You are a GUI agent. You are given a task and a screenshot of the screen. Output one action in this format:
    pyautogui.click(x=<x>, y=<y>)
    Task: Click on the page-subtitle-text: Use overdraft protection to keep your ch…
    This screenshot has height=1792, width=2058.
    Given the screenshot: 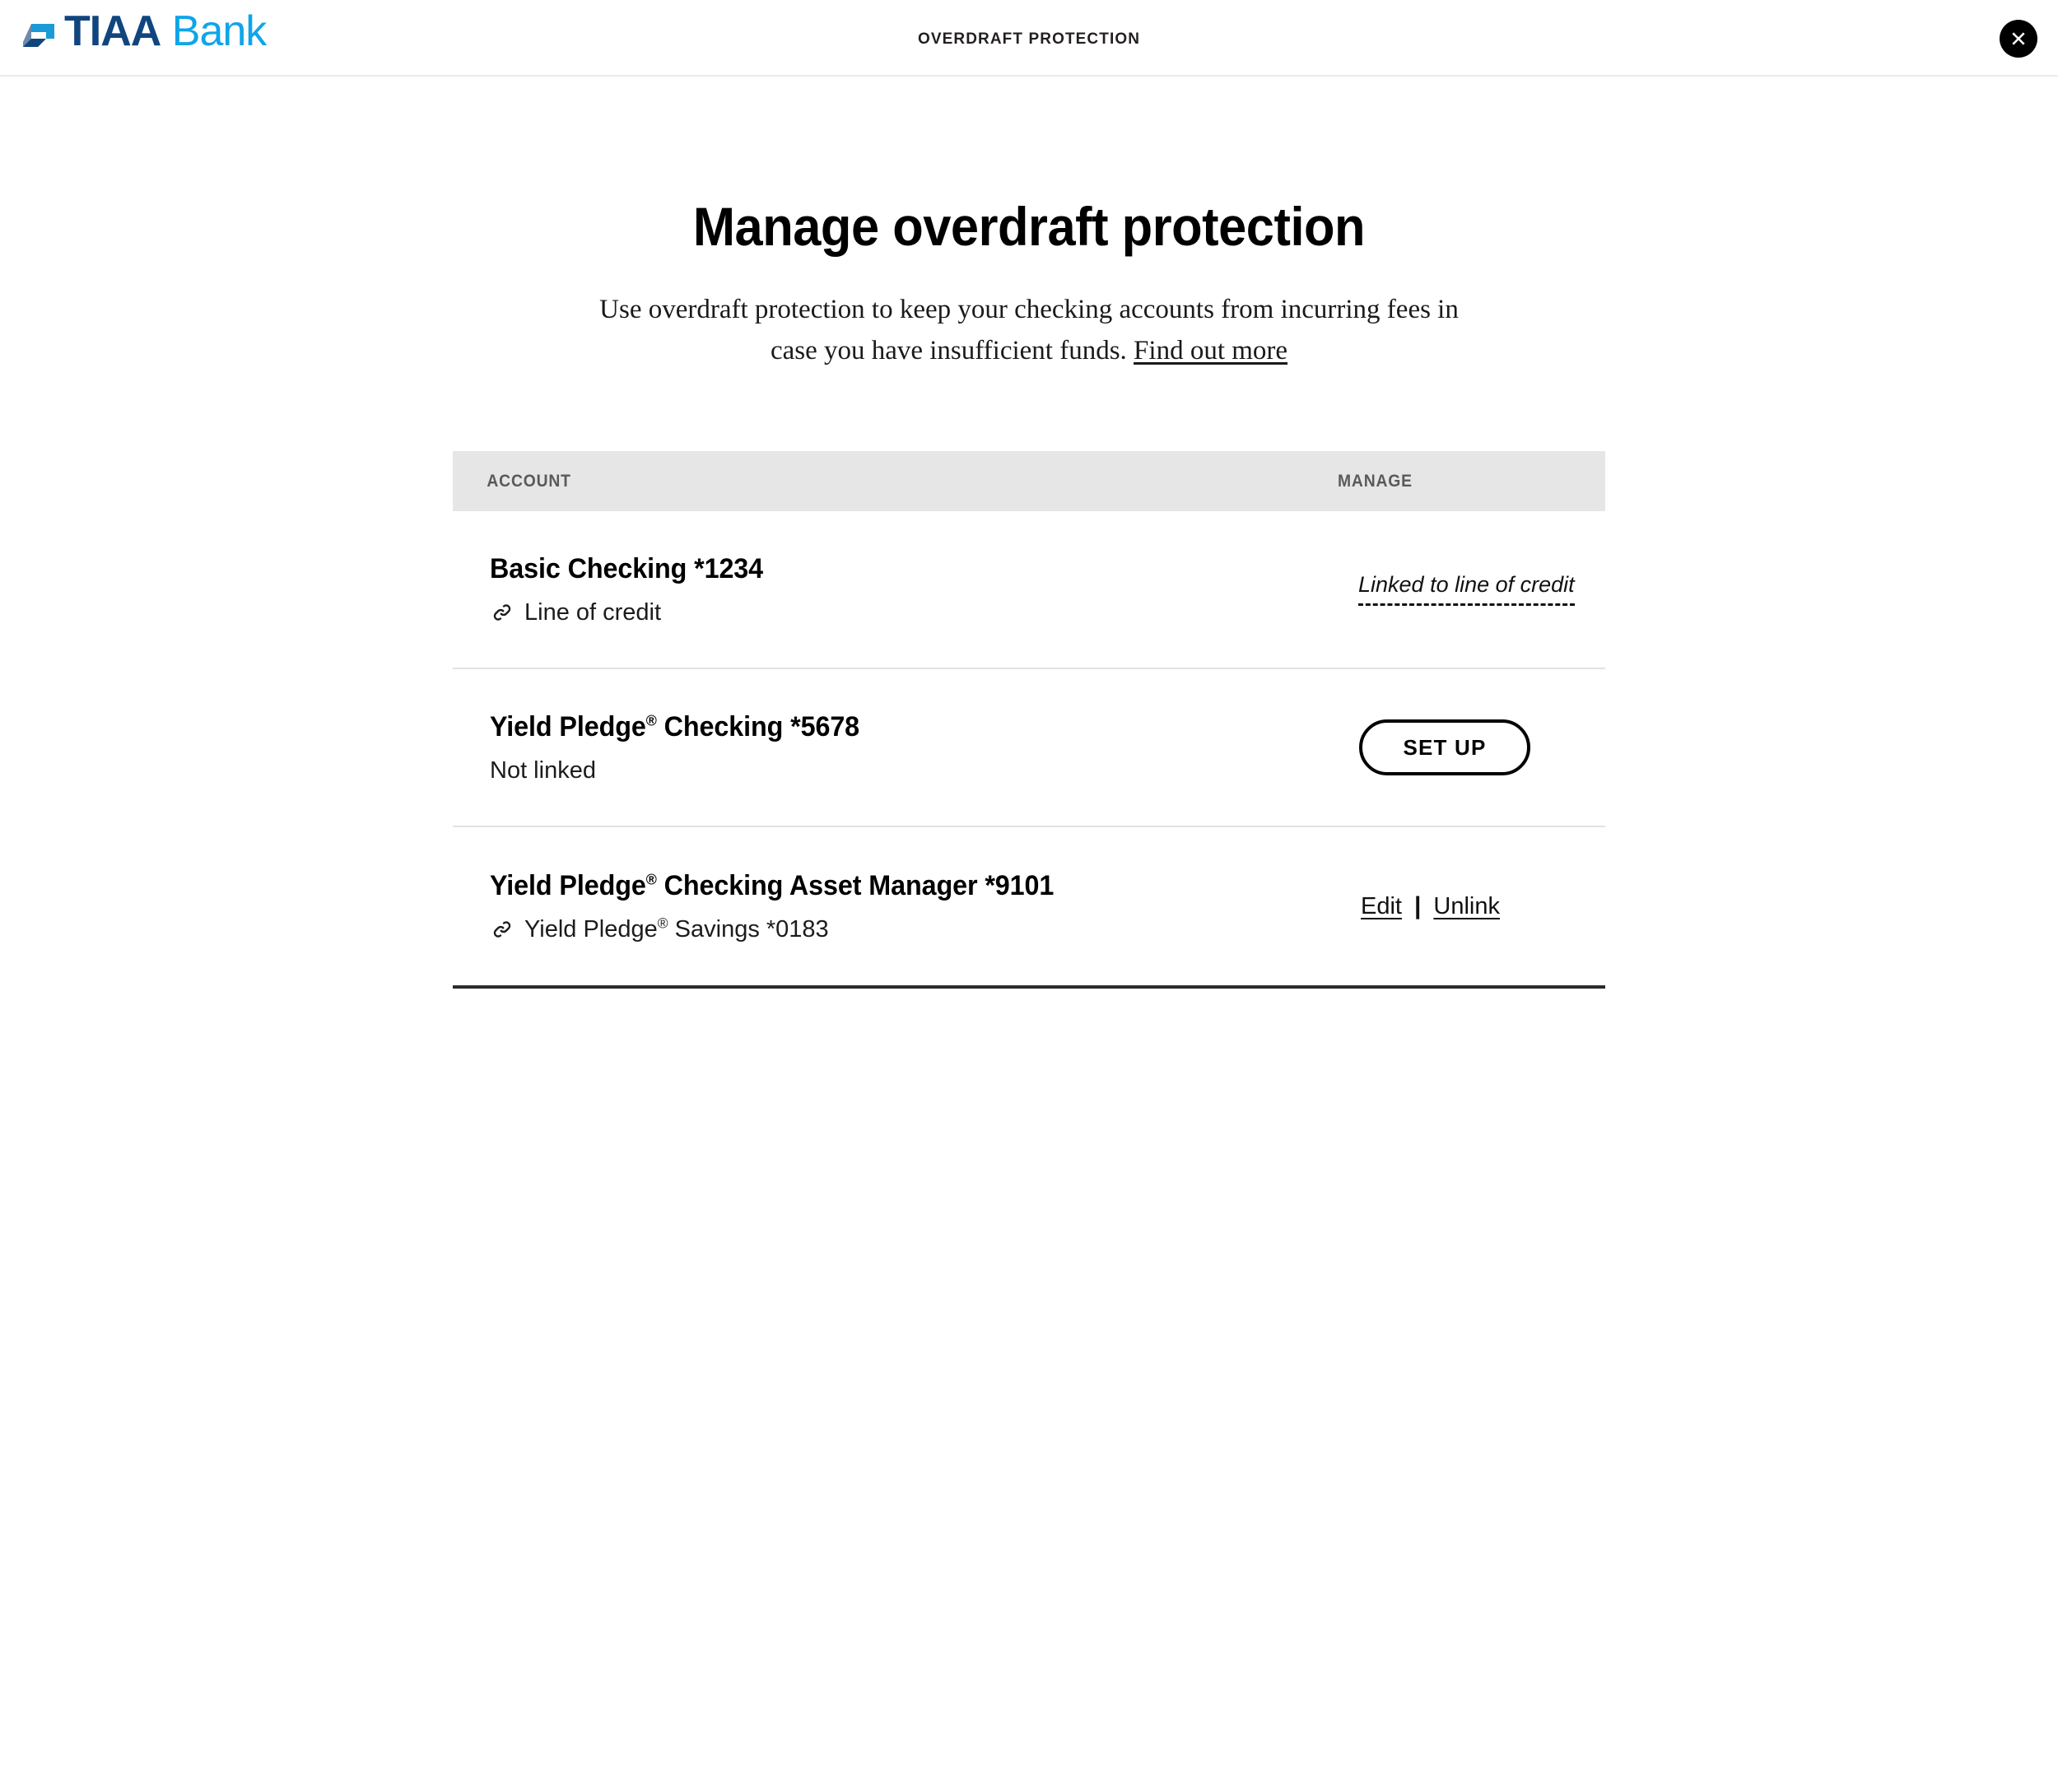 What is the action you would take?
    pyautogui.click(x=1029, y=330)
    